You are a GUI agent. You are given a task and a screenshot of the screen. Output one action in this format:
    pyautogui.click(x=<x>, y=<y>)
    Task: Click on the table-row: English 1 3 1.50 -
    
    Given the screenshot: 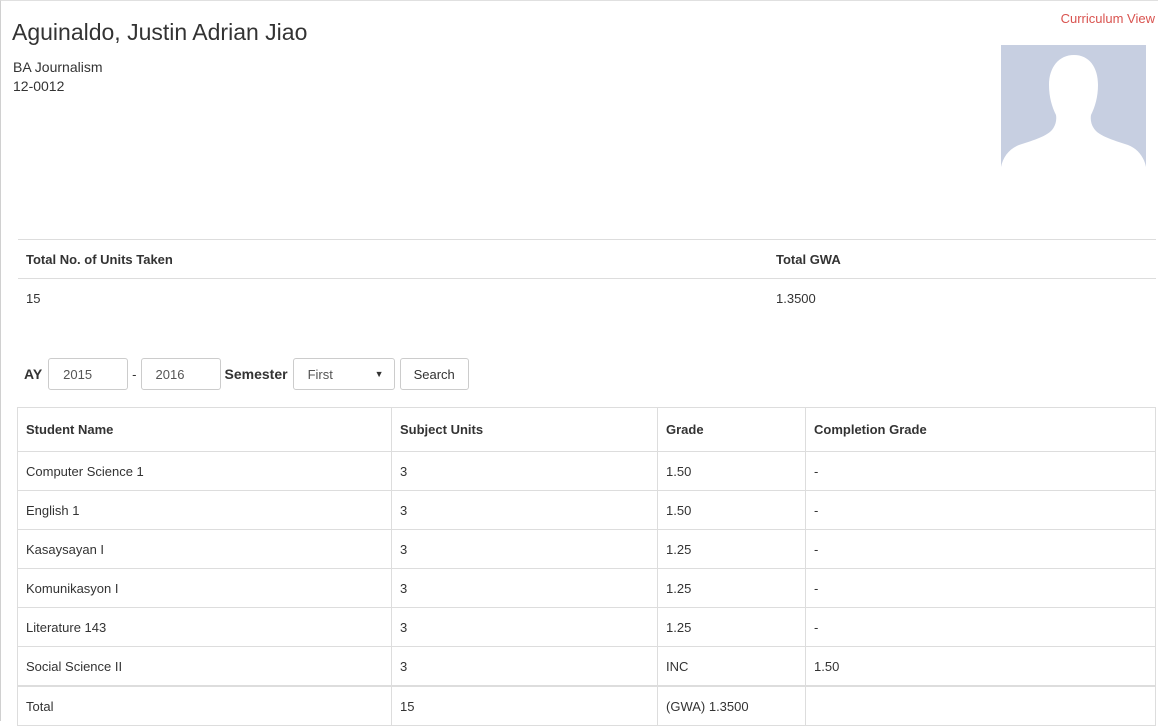 What is the action you would take?
    pyautogui.click(x=586, y=510)
    